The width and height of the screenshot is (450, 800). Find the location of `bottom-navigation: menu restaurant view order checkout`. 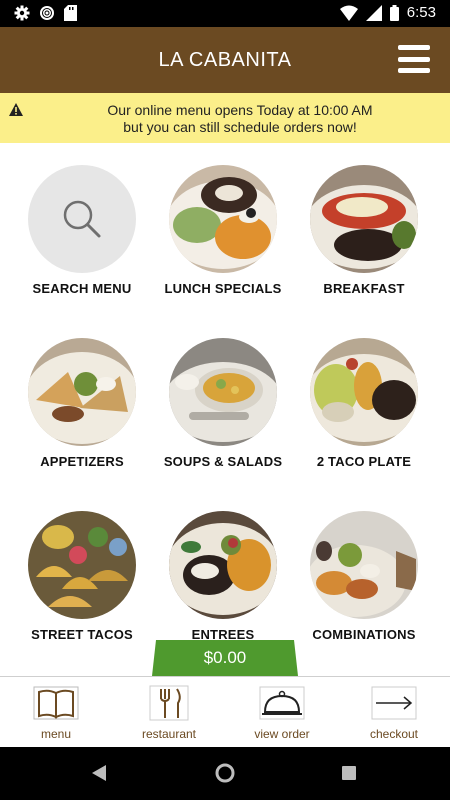

bottom-navigation: menu restaurant view order checkout is located at coordinates (225, 712).